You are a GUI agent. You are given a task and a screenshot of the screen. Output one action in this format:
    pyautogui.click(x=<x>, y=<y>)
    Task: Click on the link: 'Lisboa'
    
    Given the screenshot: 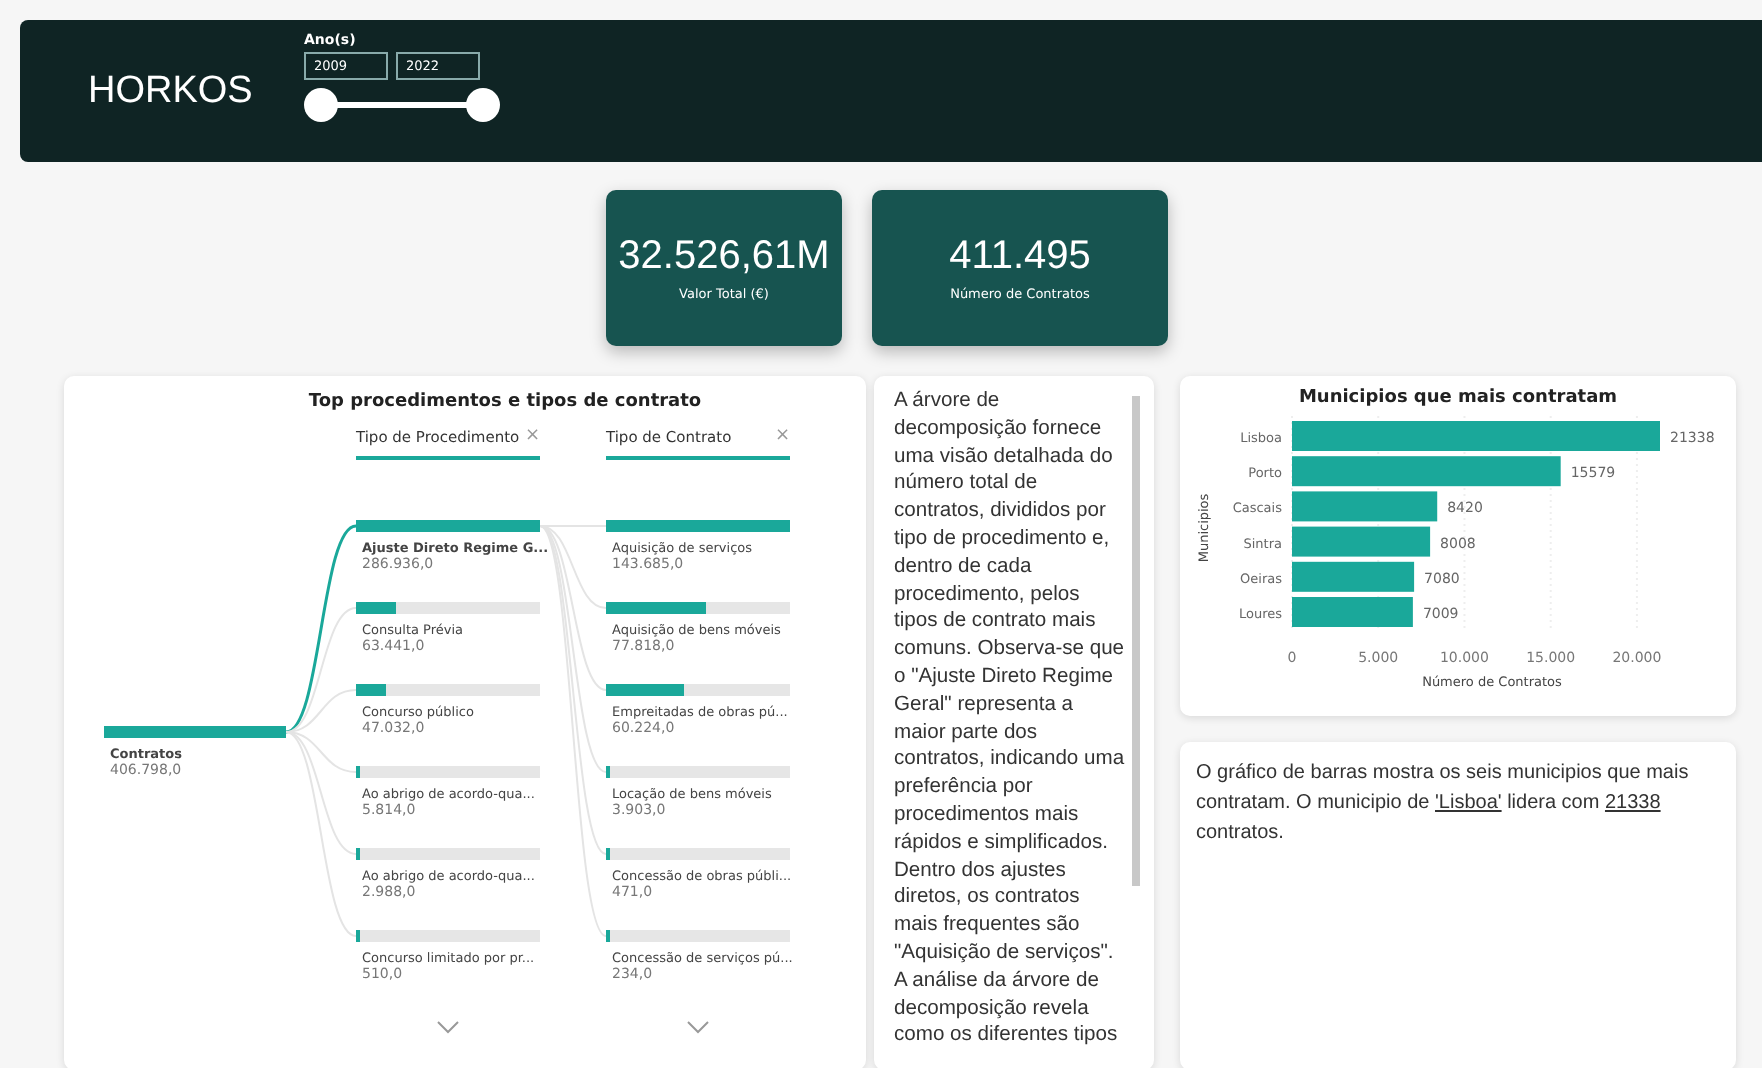 What is the action you would take?
    pyautogui.click(x=1468, y=803)
    